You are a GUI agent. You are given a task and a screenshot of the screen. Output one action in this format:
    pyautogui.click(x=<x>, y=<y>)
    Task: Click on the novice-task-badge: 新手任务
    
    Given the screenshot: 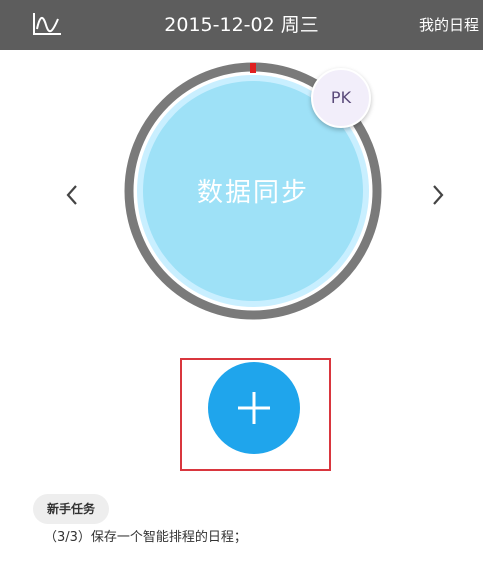 What is the action you would take?
    pyautogui.click(x=71, y=509)
    